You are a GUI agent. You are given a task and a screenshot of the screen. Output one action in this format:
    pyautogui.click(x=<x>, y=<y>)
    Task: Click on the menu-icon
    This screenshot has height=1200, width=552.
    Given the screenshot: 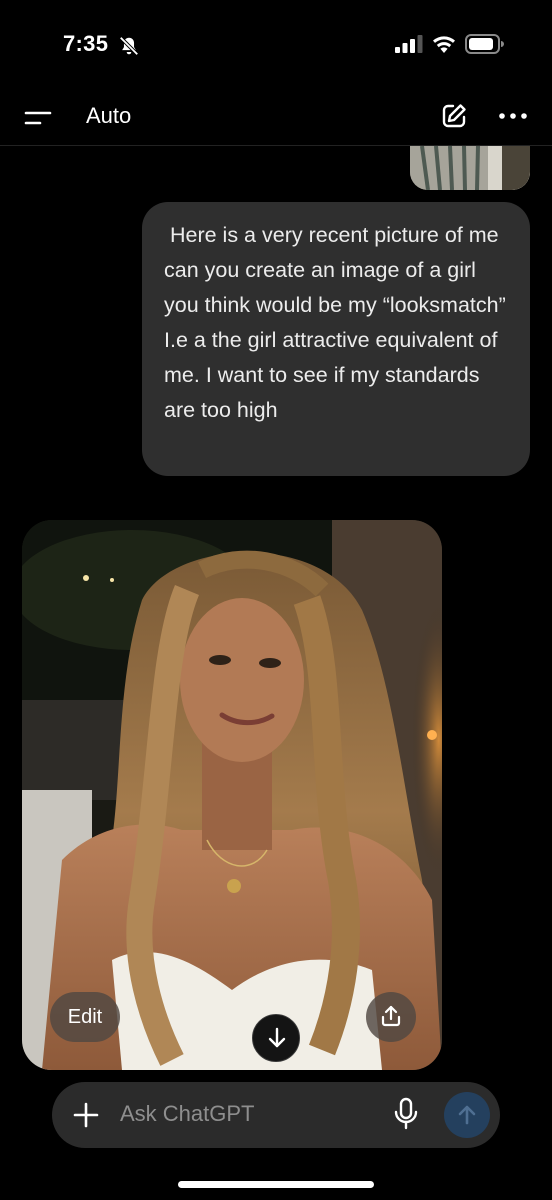 What is the action you would take?
    pyautogui.click(x=38, y=117)
    